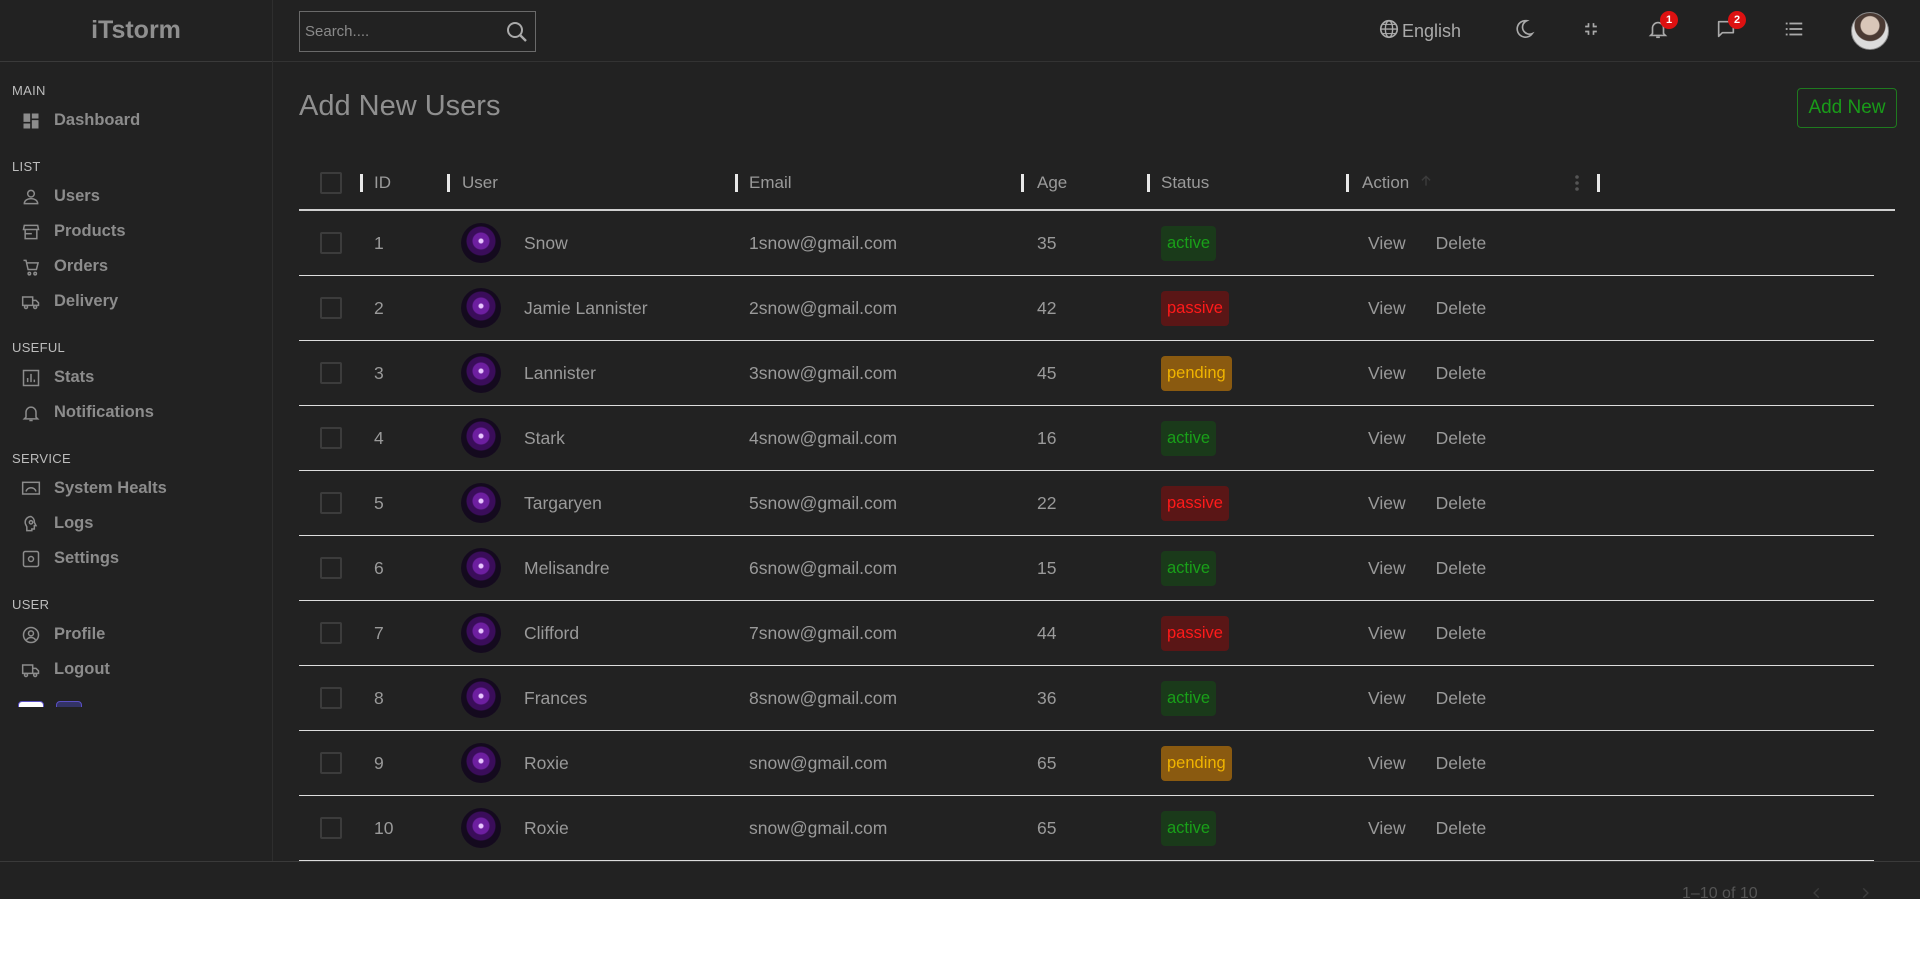 The height and width of the screenshot is (961, 1920). Describe the element at coordinates (400, 106) in the screenshot. I see `page-title: Add New Users` at that location.